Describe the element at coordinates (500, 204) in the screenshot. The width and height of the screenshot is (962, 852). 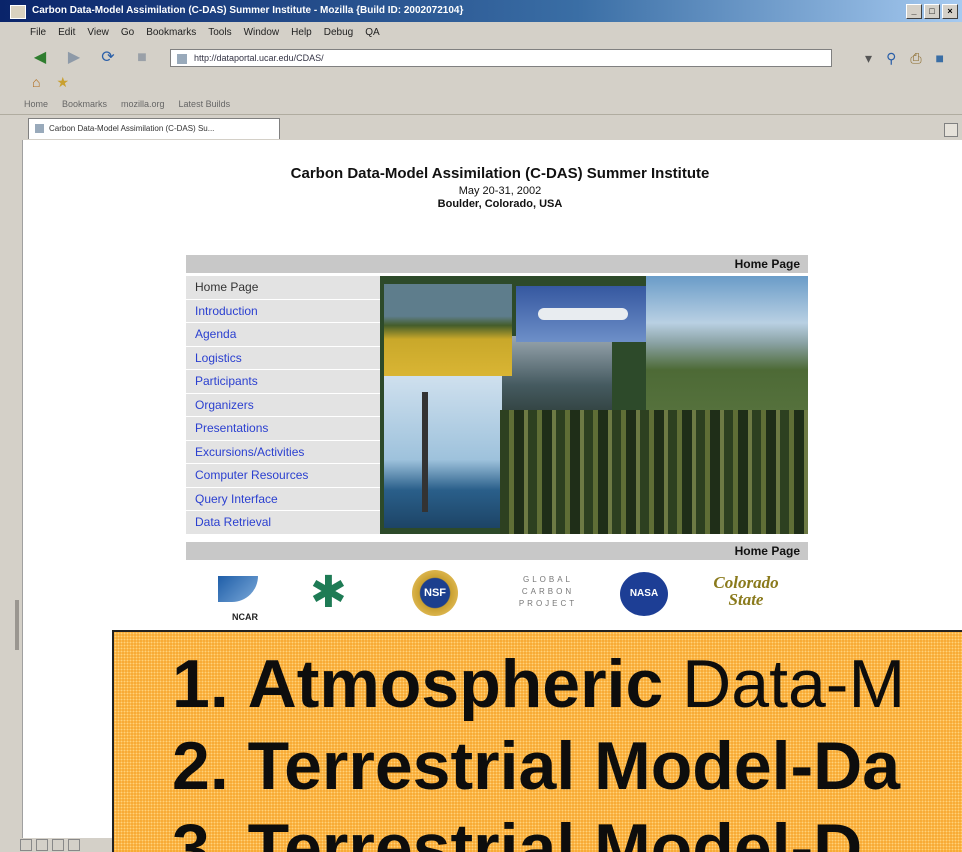
I see `page-location: Boulder, Colorado, USA` at that location.